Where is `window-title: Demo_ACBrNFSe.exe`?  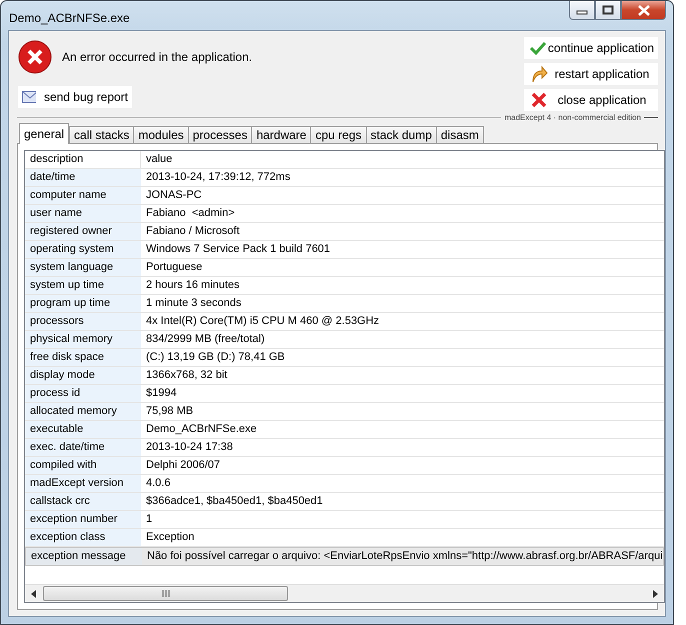
window-title: Demo_ACBrNFSe.exe is located at coordinates (69, 17).